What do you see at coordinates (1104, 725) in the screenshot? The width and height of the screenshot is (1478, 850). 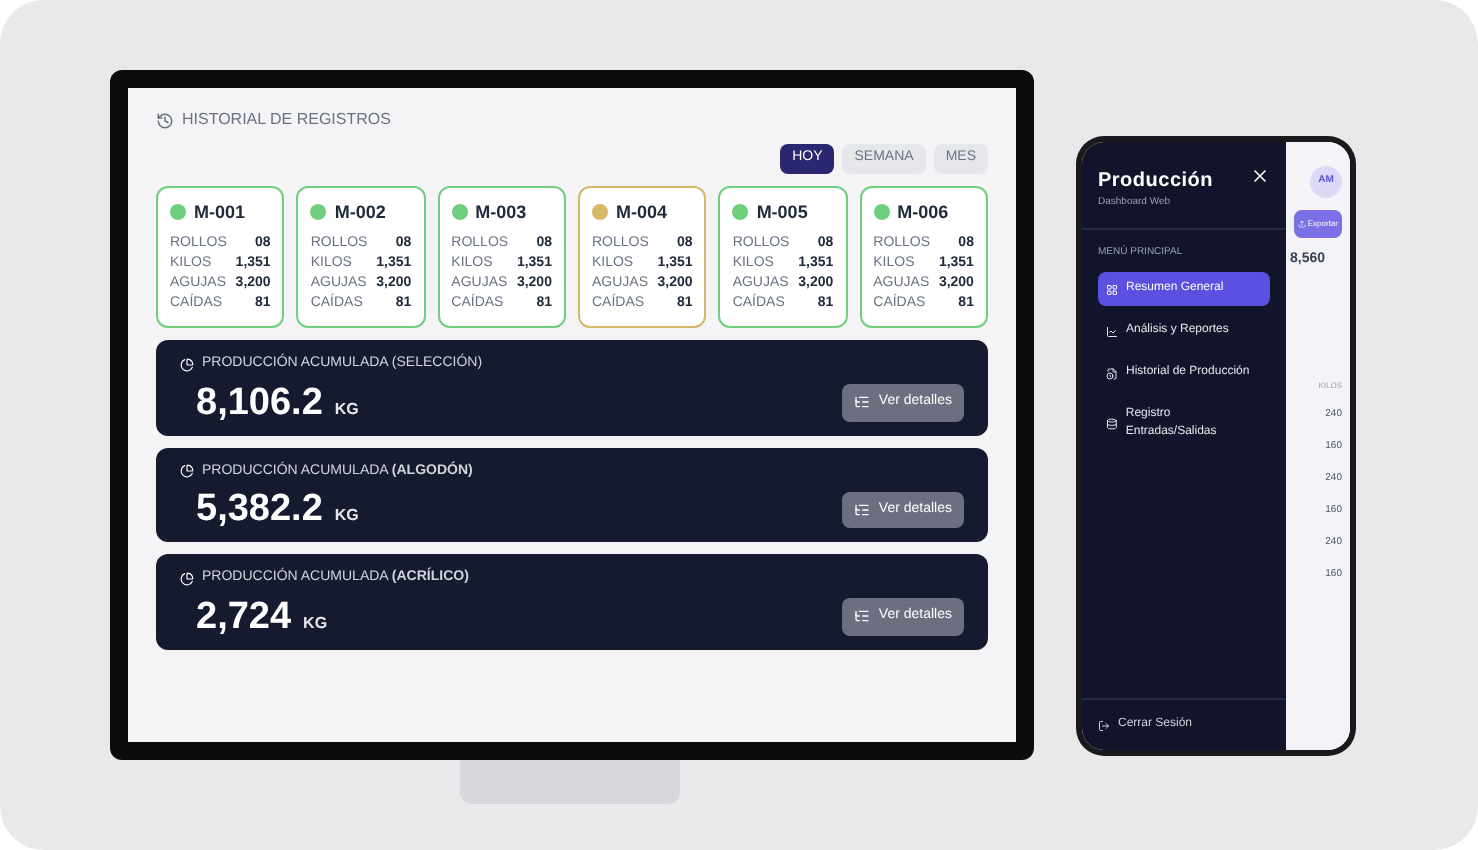 I see `logout-icon` at bounding box center [1104, 725].